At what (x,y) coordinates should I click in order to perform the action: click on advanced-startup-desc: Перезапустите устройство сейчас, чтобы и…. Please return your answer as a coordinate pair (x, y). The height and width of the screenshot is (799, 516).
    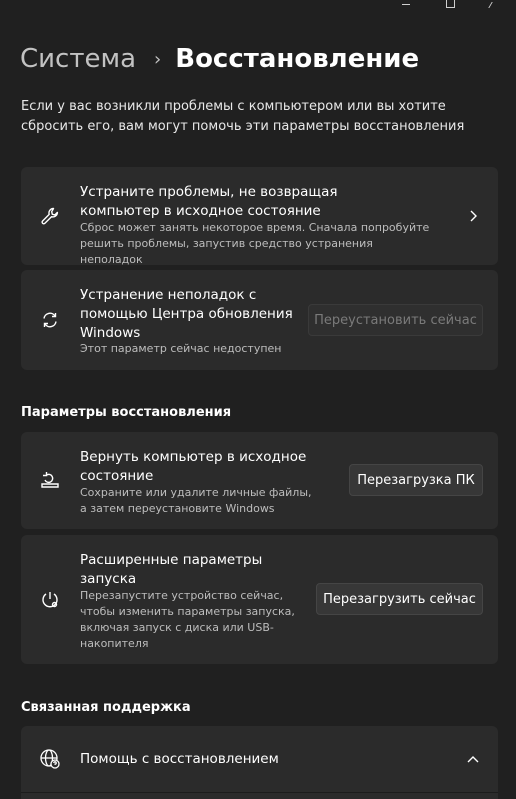
    Looking at the image, I should click on (187, 619).